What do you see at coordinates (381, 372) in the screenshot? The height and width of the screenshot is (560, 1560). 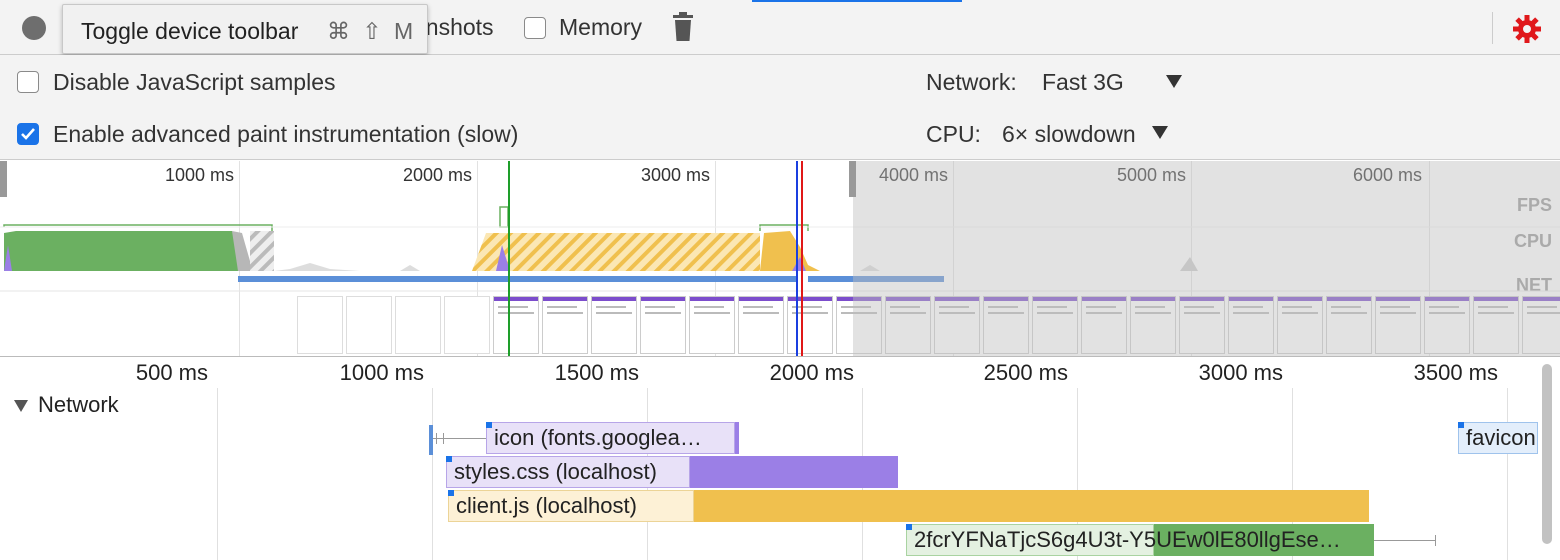 I see `ruler-time-label: 1000 ms` at bounding box center [381, 372].